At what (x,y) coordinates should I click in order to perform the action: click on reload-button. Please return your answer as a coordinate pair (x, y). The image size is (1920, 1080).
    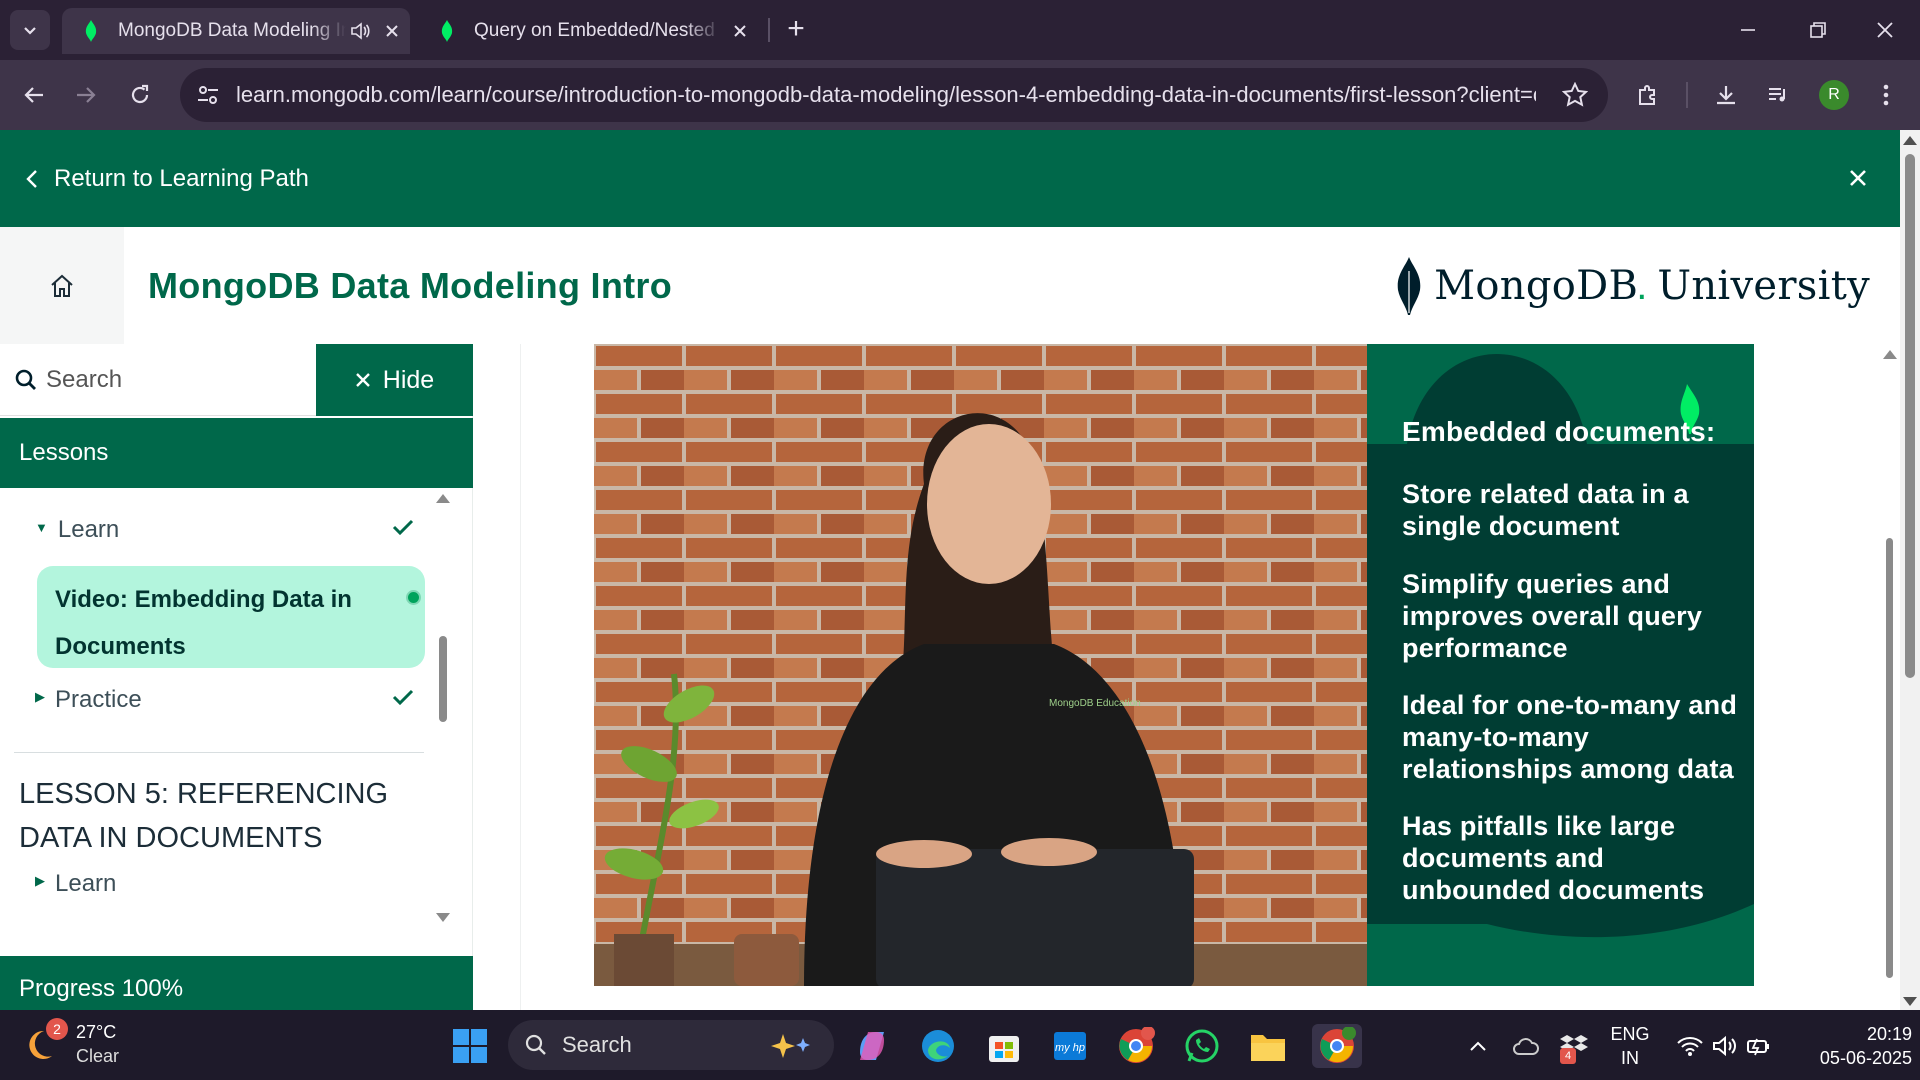
    Looking at the image, I should click on (140, 95).